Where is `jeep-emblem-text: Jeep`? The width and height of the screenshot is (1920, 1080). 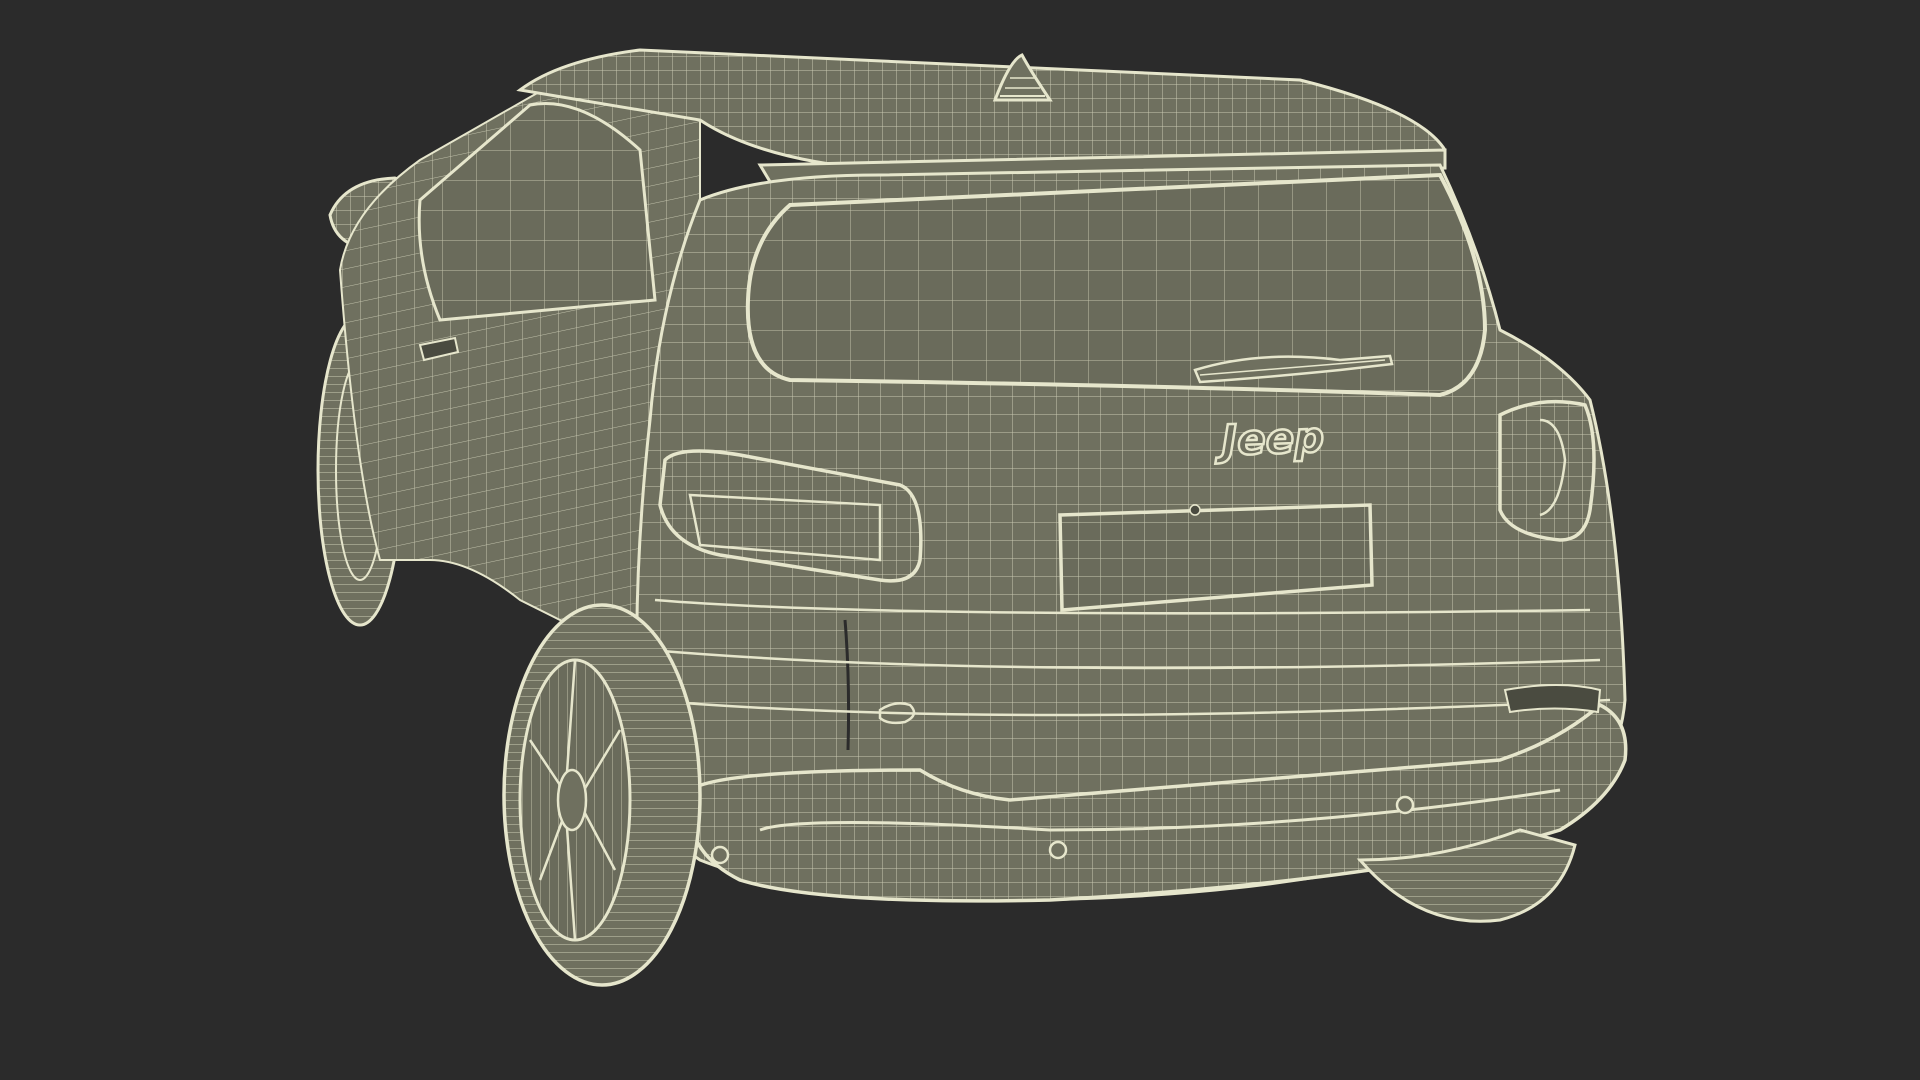
jeep-emblem-text: Jeep is located at coordinates (1269, 438).